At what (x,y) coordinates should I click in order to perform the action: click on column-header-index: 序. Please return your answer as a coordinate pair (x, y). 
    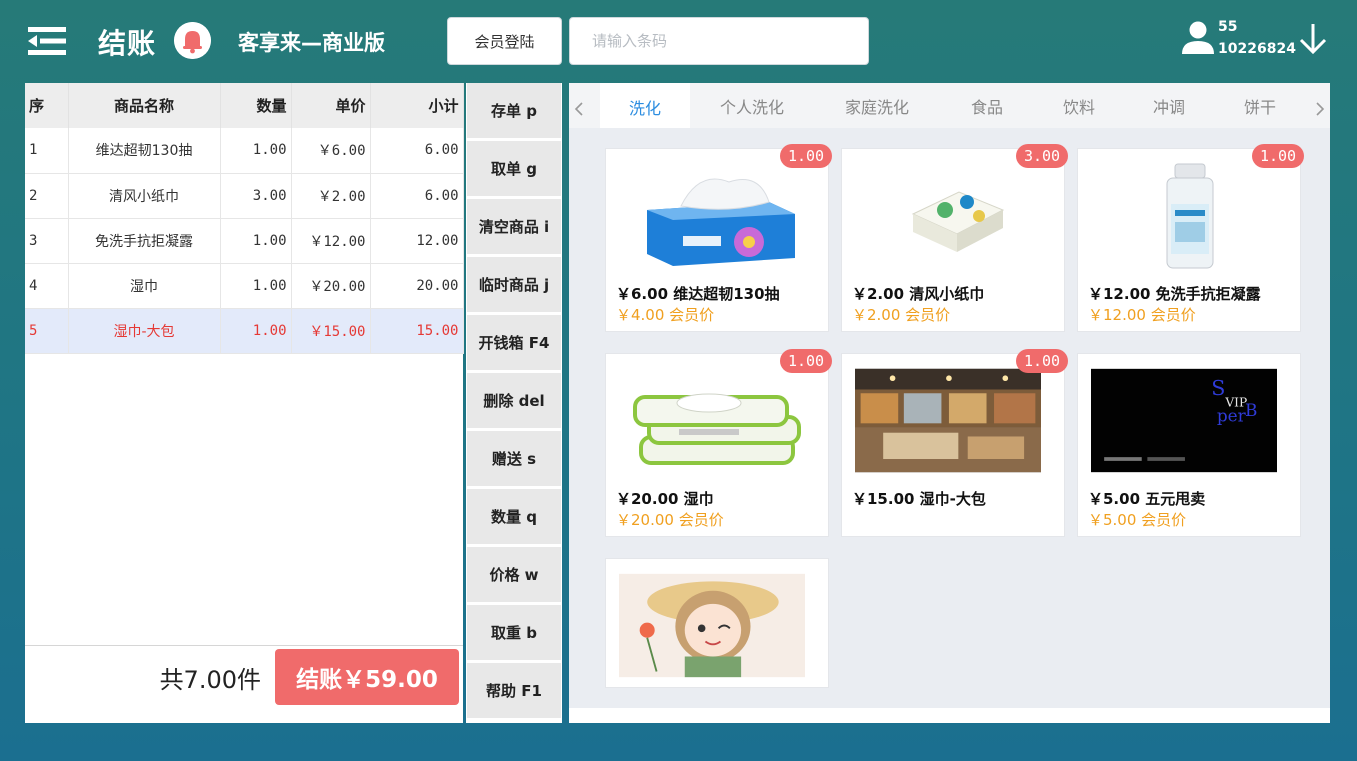
    Looking at the image, I should click on (47, 105).